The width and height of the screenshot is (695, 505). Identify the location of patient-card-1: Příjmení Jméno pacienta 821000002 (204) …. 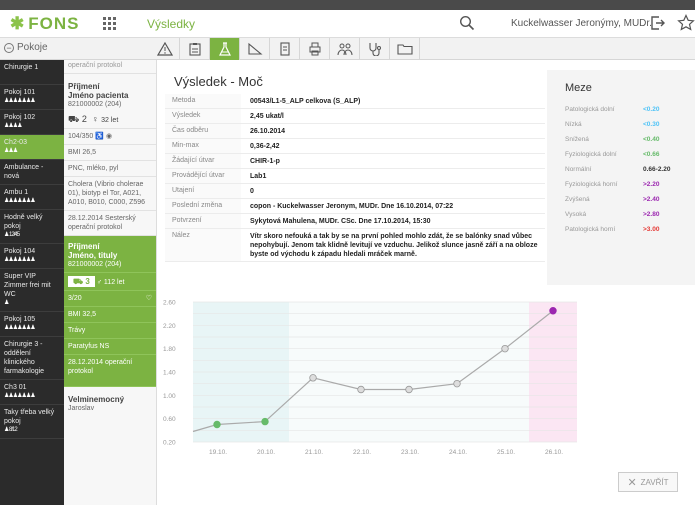
(110, 155).